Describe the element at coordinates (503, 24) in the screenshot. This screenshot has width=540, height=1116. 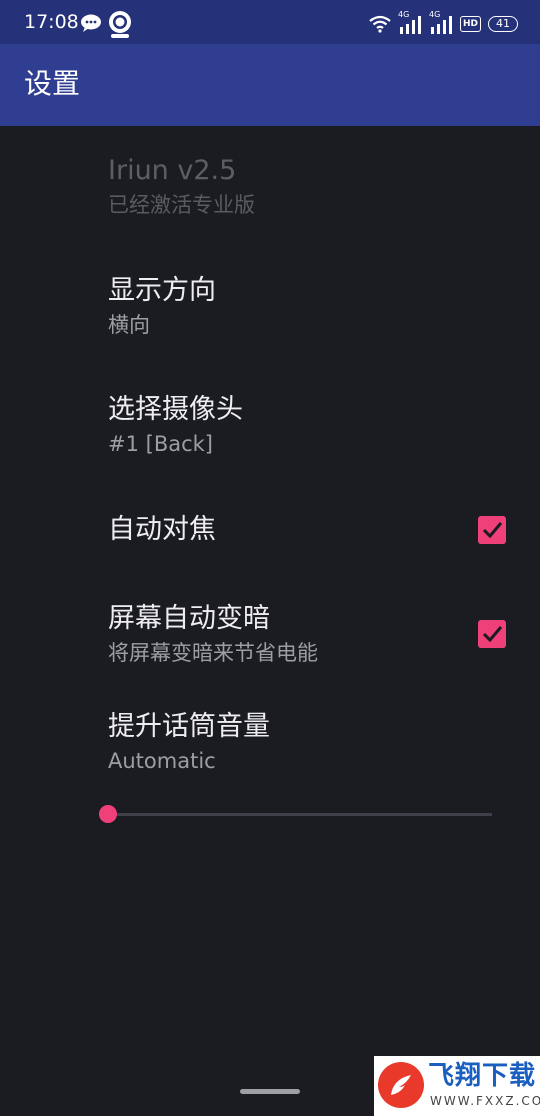
I see `battery-indicator: 41` at that location.